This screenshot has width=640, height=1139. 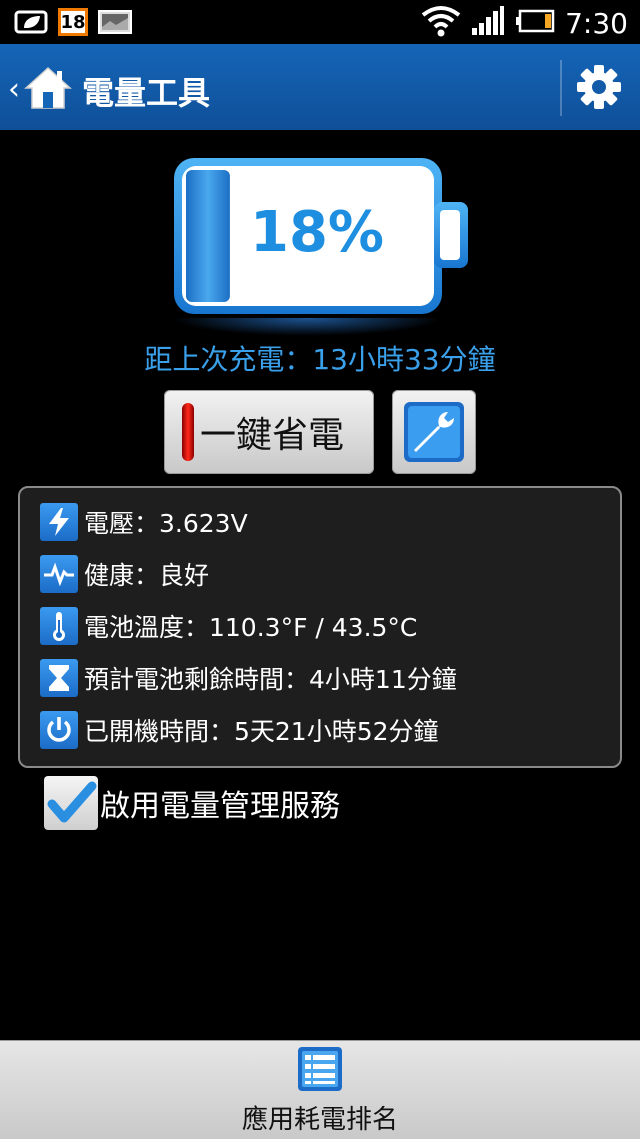 What do you see at coordinates (270, 679) in the screenshot?
I see `remaining-time-text: 預計電池剩餘時間：4小時11分鐘` at bounding box center [270, 679].